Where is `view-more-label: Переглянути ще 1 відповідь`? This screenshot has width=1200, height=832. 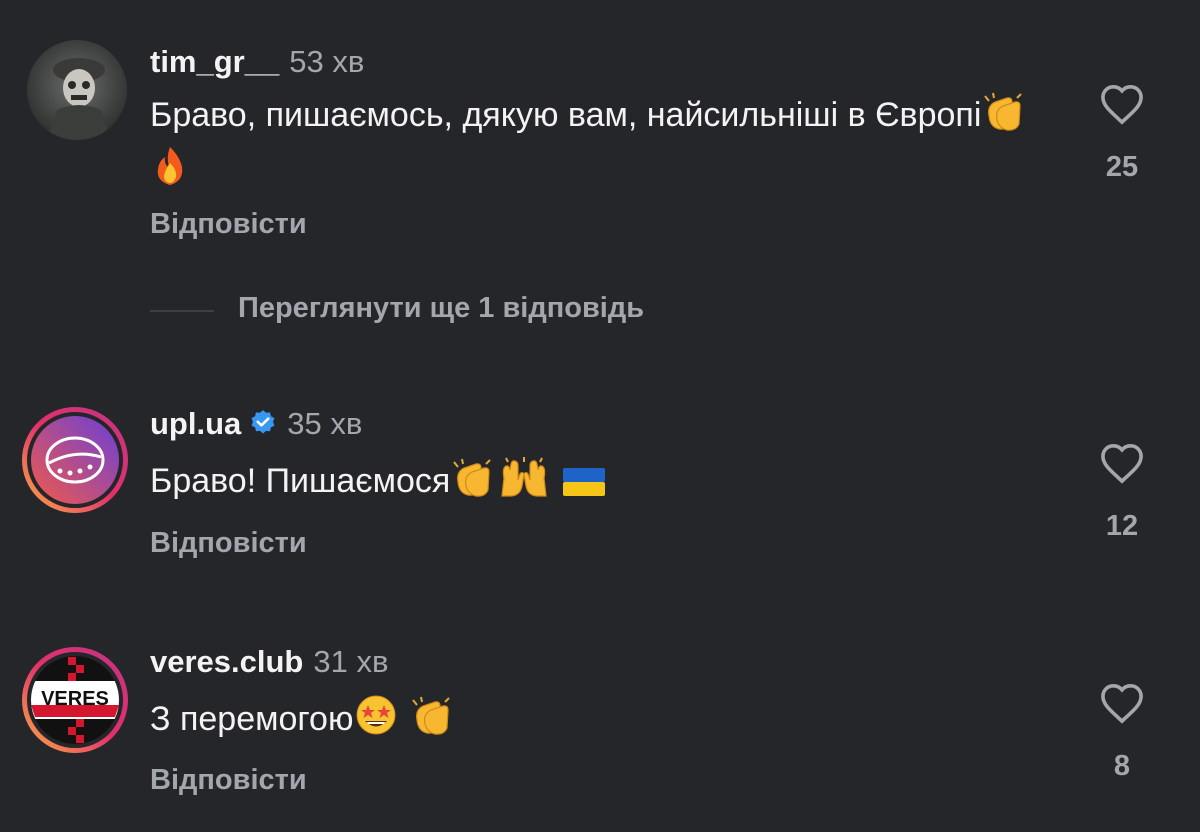
view-more-label: Переглянути ще 1 відповідь is located at coordinates (441, 308).